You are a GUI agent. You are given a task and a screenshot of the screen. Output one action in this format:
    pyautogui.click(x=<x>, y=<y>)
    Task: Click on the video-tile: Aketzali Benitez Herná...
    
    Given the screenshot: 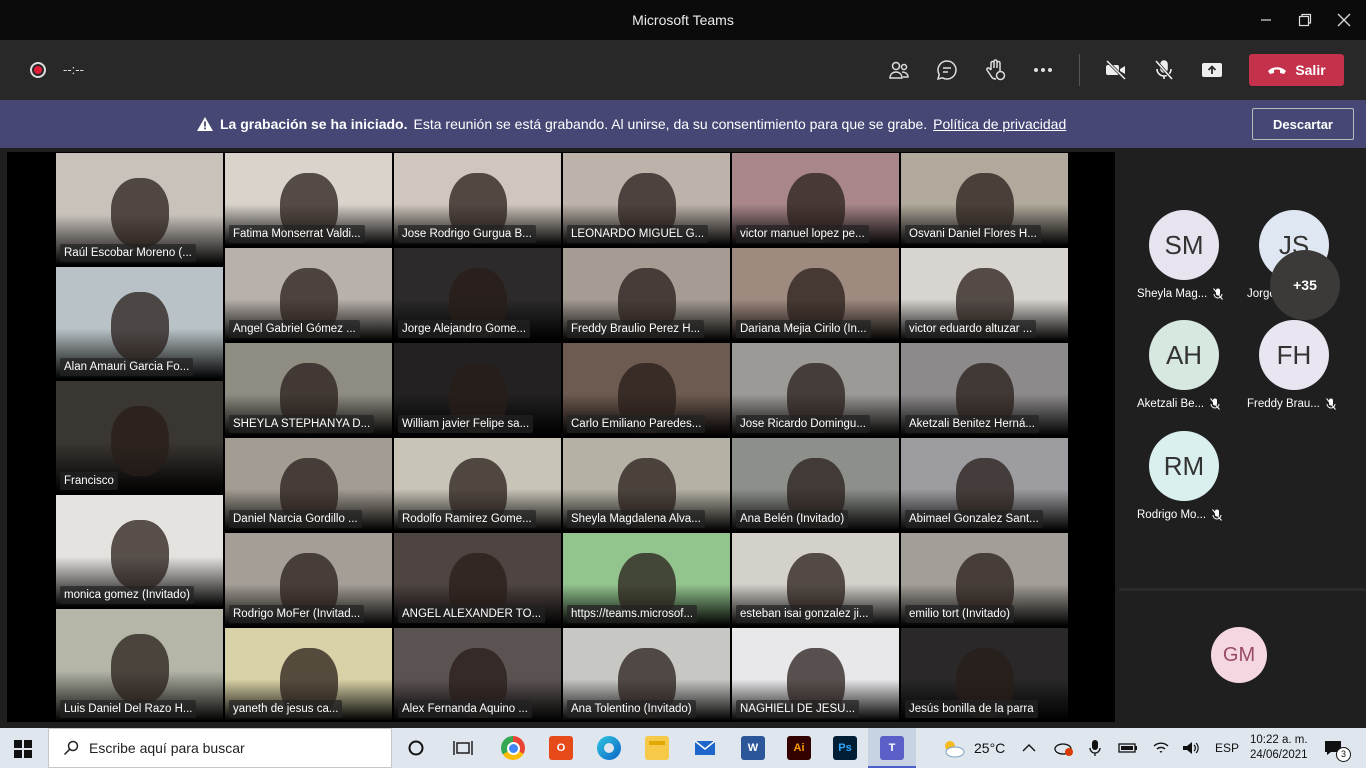 What is the action you would take?
    pyautogui.click(x=984, y=389)
    